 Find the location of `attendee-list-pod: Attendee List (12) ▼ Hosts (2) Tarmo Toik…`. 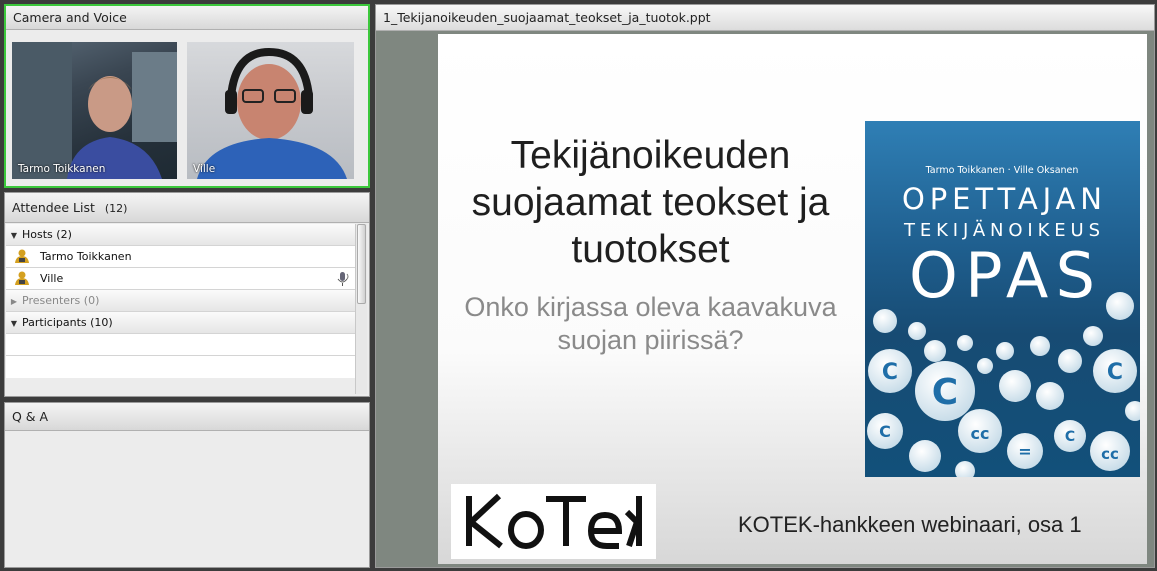

attendee-list-pod: Attendee List (12) ▼ Hosts (2) Tarmo Toik… is located at coordinates (187, 294).